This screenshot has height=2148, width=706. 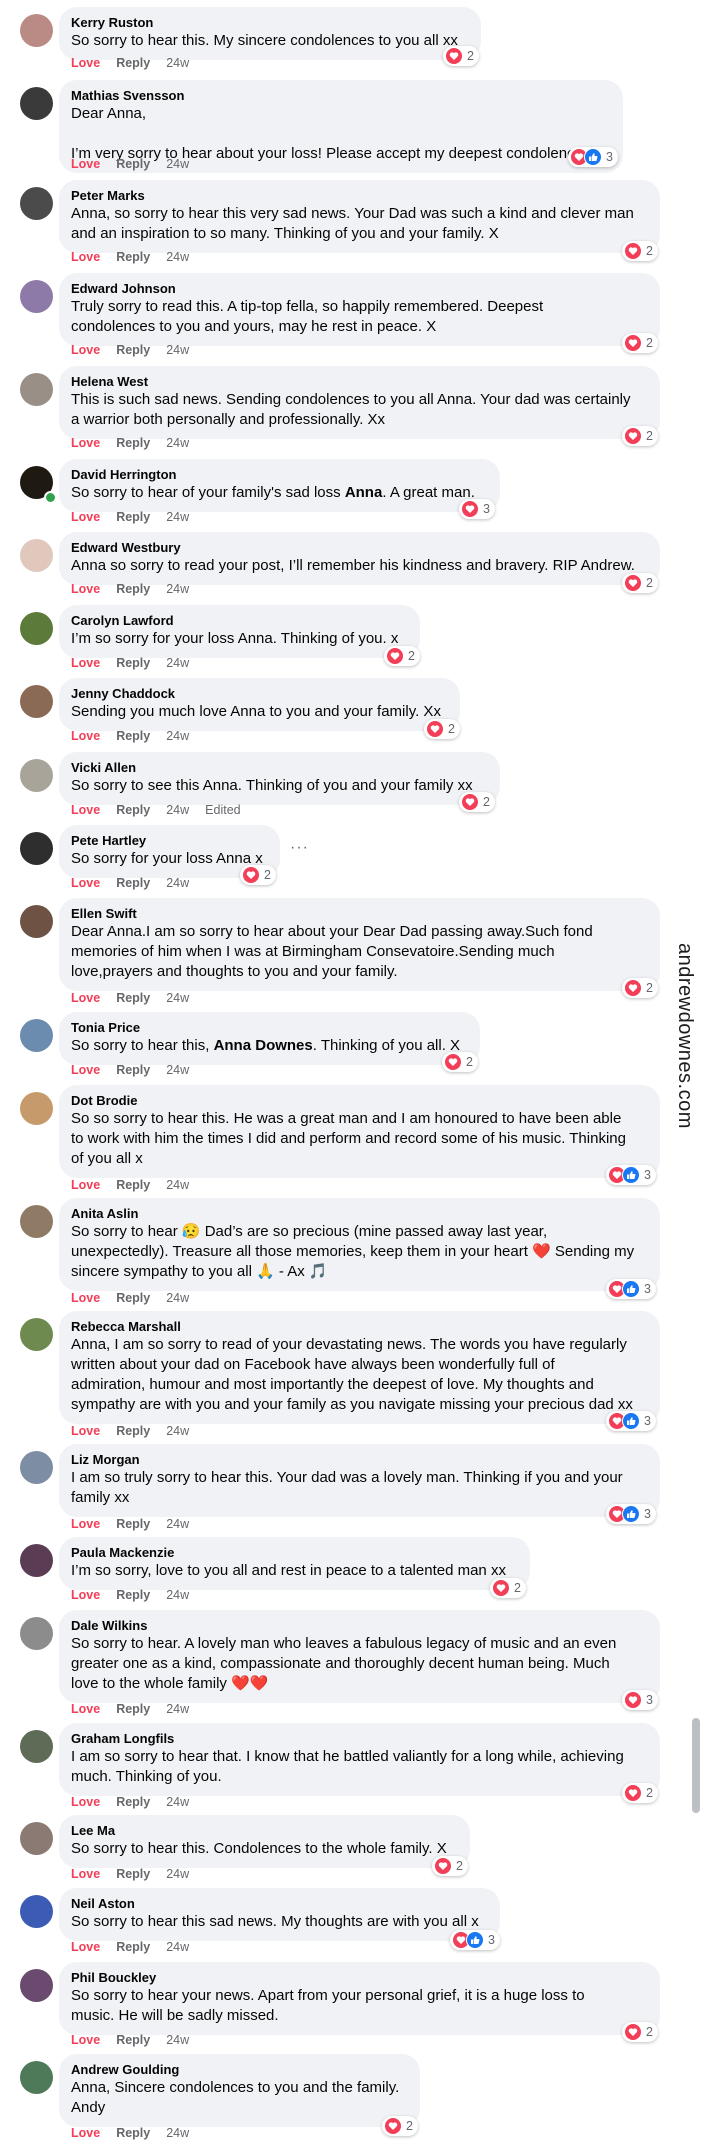 What do you see at coordinates (299, 848) in the screenshot?
I see `more-options-icon: ···` at bounding box center [299, 848].